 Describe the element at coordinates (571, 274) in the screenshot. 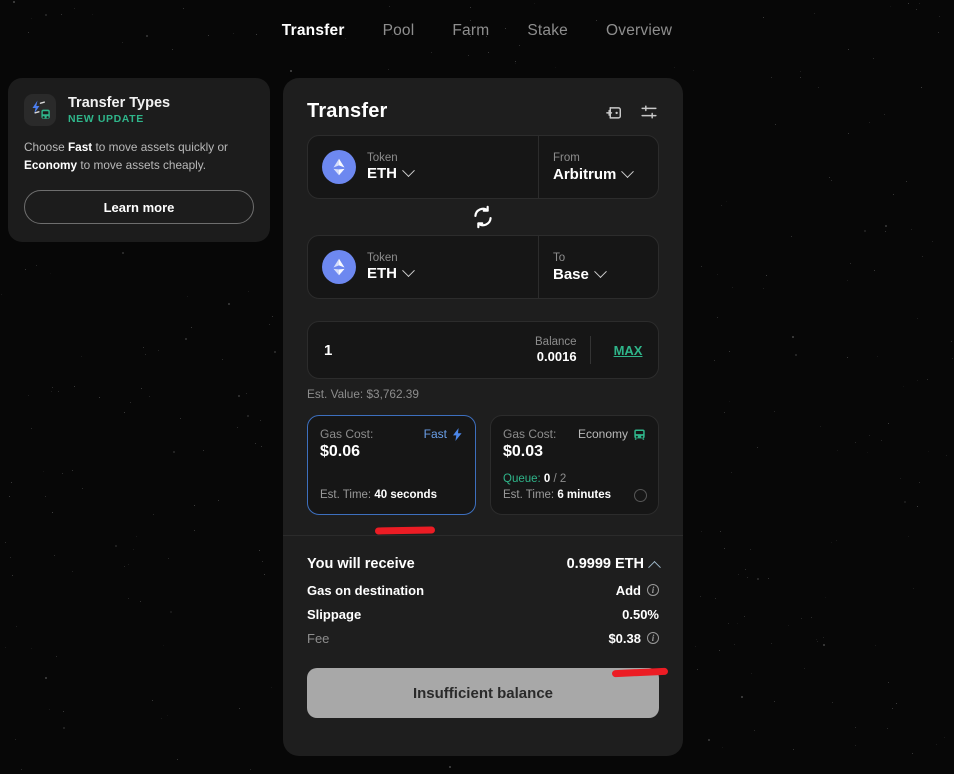

I see `destination-chain-value: Base` at that location.